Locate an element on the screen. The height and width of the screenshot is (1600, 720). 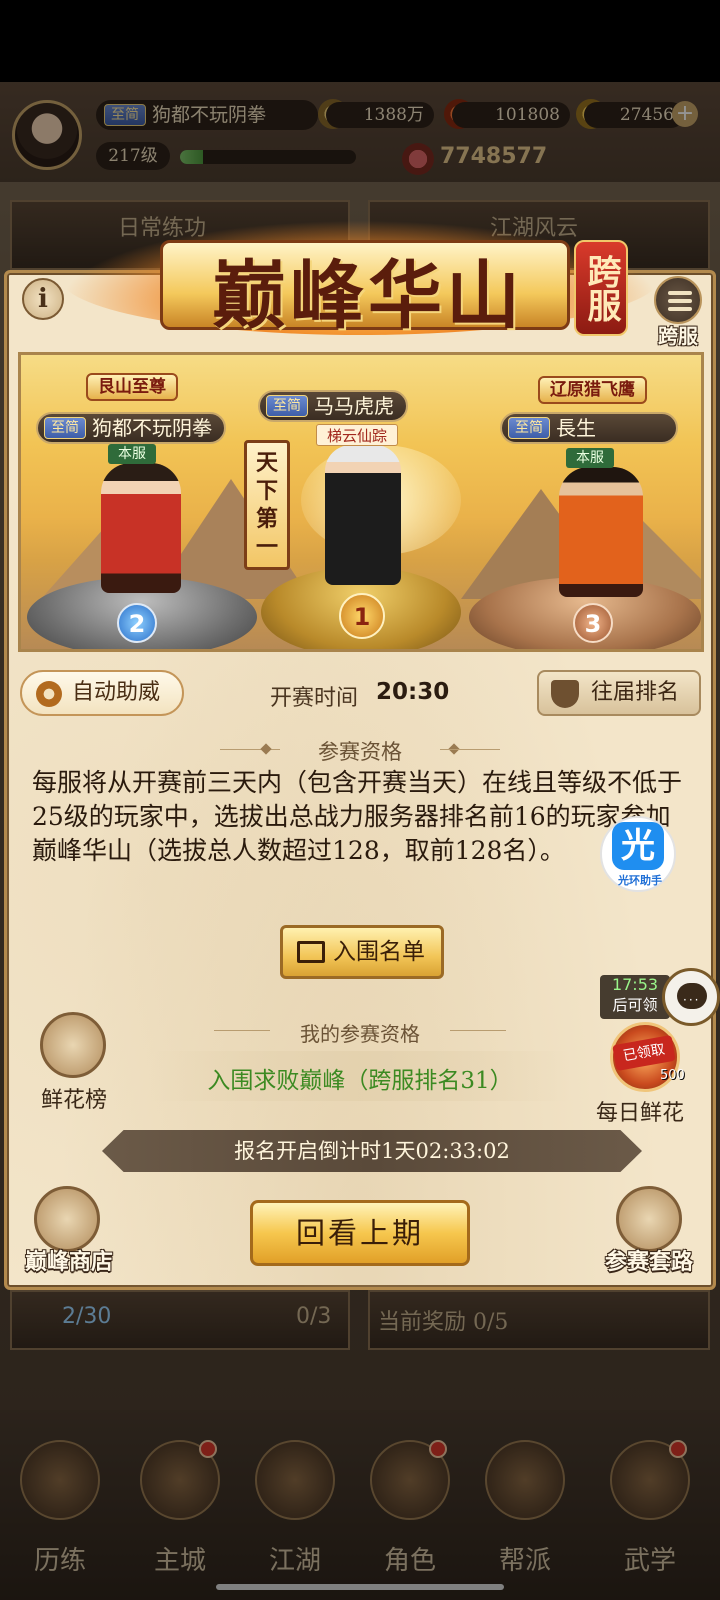
rank-3-server: 本服 is located at coordinates (590, 458).